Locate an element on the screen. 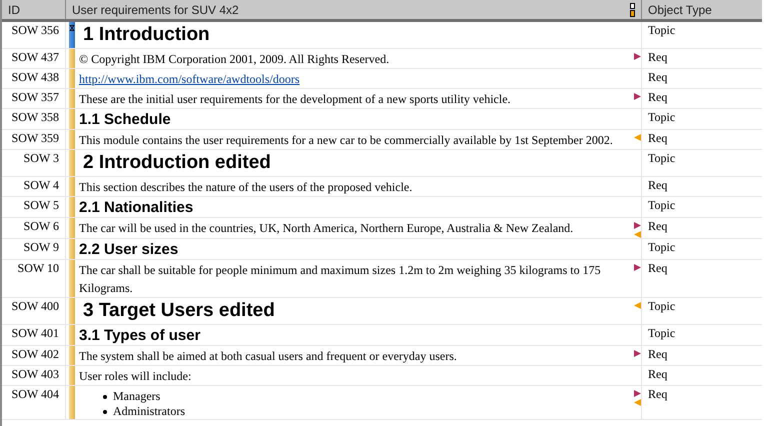  table-row: SOW 437 © Copyright IBM Corporation 2001, 2009. All Rights Reserved. Req is located at coordinates (382, 59).